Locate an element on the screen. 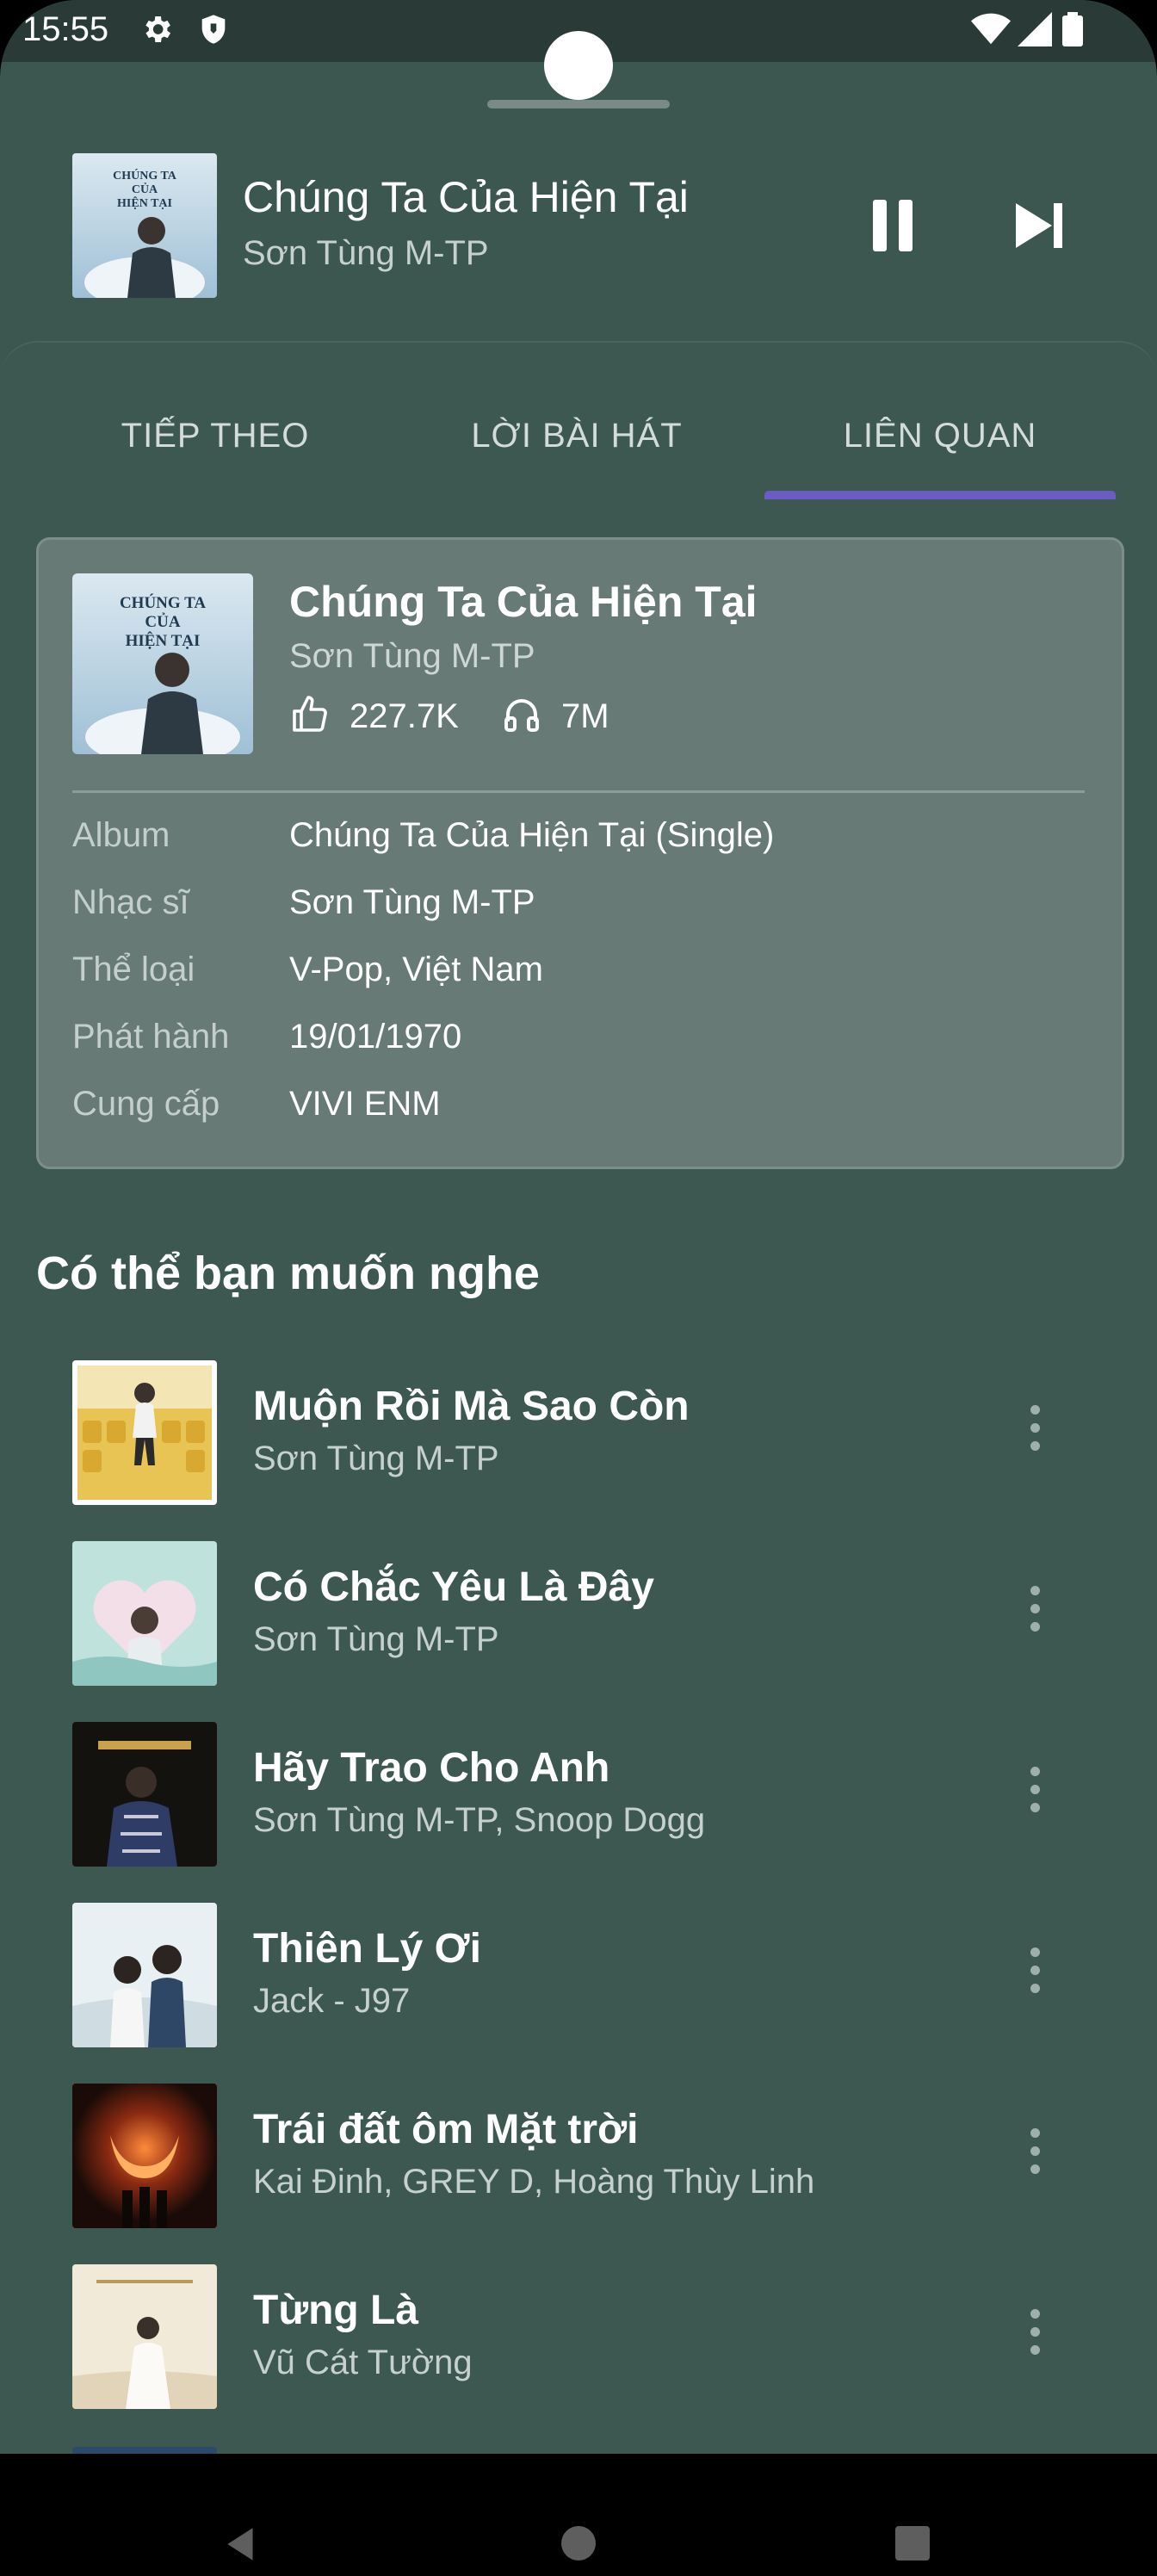  home-icon is located at coordinates (579, 2544).